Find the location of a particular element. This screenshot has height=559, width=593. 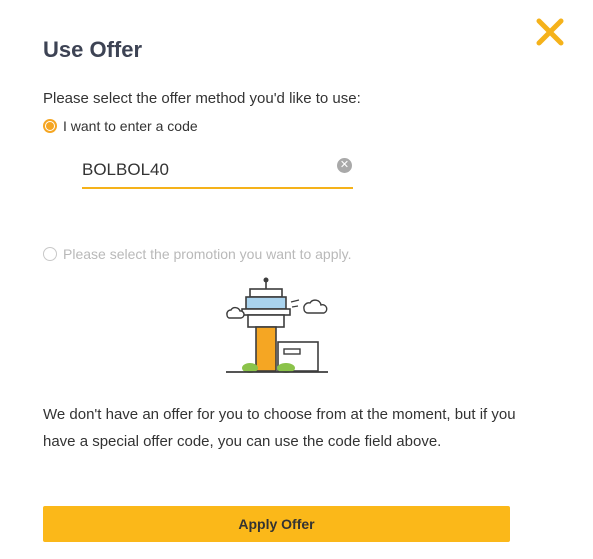

control-tower-illustration is located at coordinates (277, 325).